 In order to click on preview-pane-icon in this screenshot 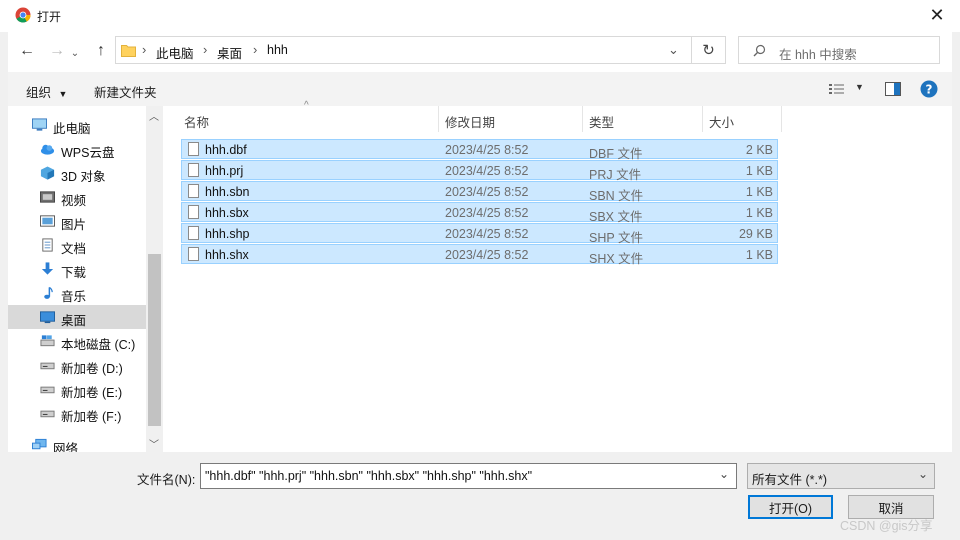, I will do `click(893, 89)`.